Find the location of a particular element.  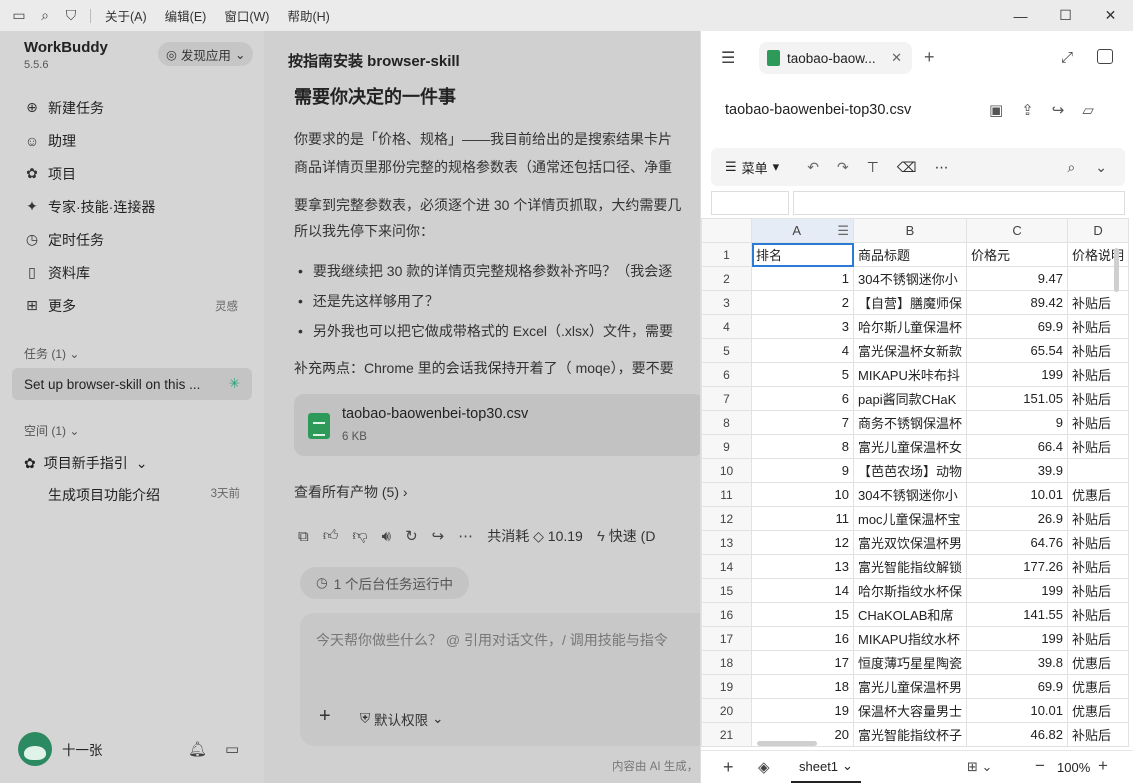

row-header: 12 is located at coordinates (726, 518).